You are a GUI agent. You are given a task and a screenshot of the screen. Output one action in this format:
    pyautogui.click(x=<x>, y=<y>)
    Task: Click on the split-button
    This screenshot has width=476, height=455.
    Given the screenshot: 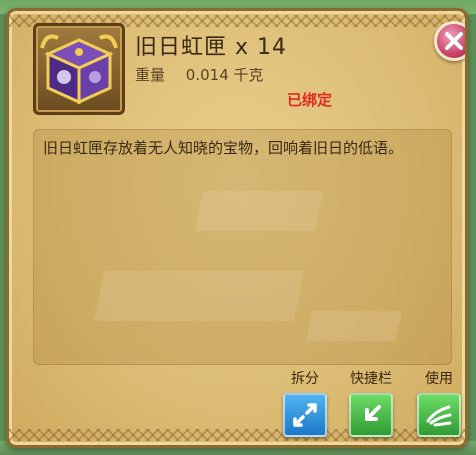 What is the action you would take?
    pyautogui.click(x=305, y=415)
    